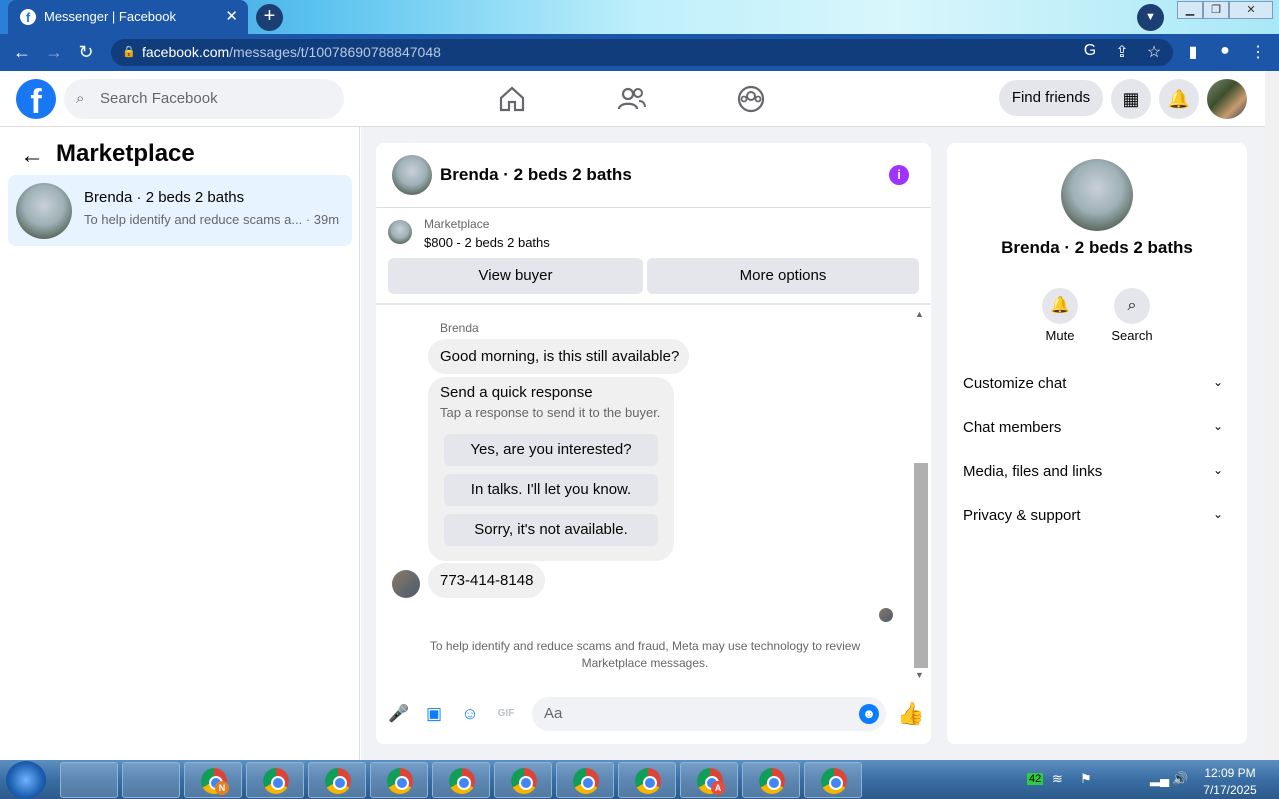 The image size is (1279, 799). I want to click on close-window-button: ✕, so click(1251, 10).